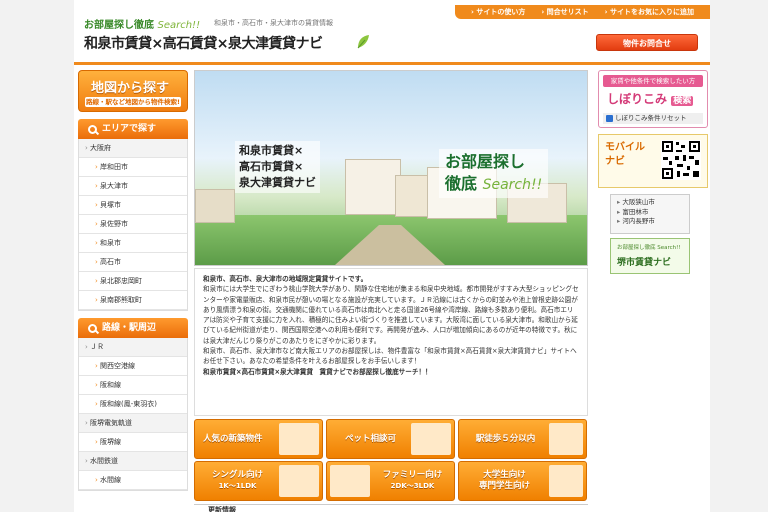 The height and width of the screenshot is (512, 768). I want to click on line-item: 阪和線, so click(133, 385).